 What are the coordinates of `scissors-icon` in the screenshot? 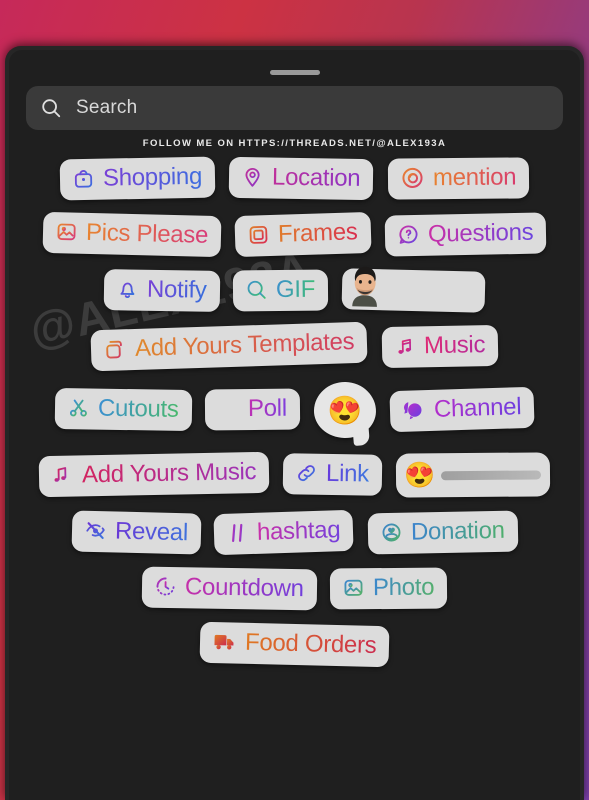 It's located at (77, 408).